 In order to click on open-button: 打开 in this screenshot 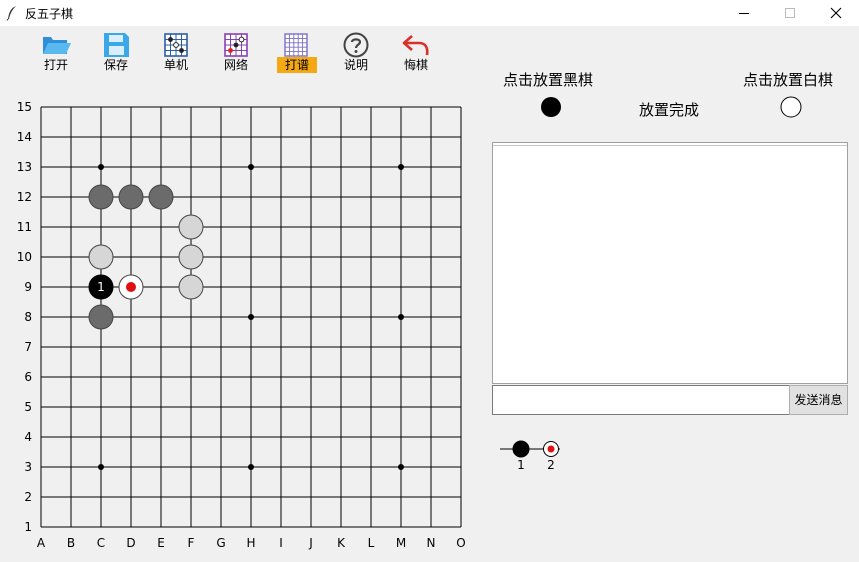, I will do `click(56, 52)`.